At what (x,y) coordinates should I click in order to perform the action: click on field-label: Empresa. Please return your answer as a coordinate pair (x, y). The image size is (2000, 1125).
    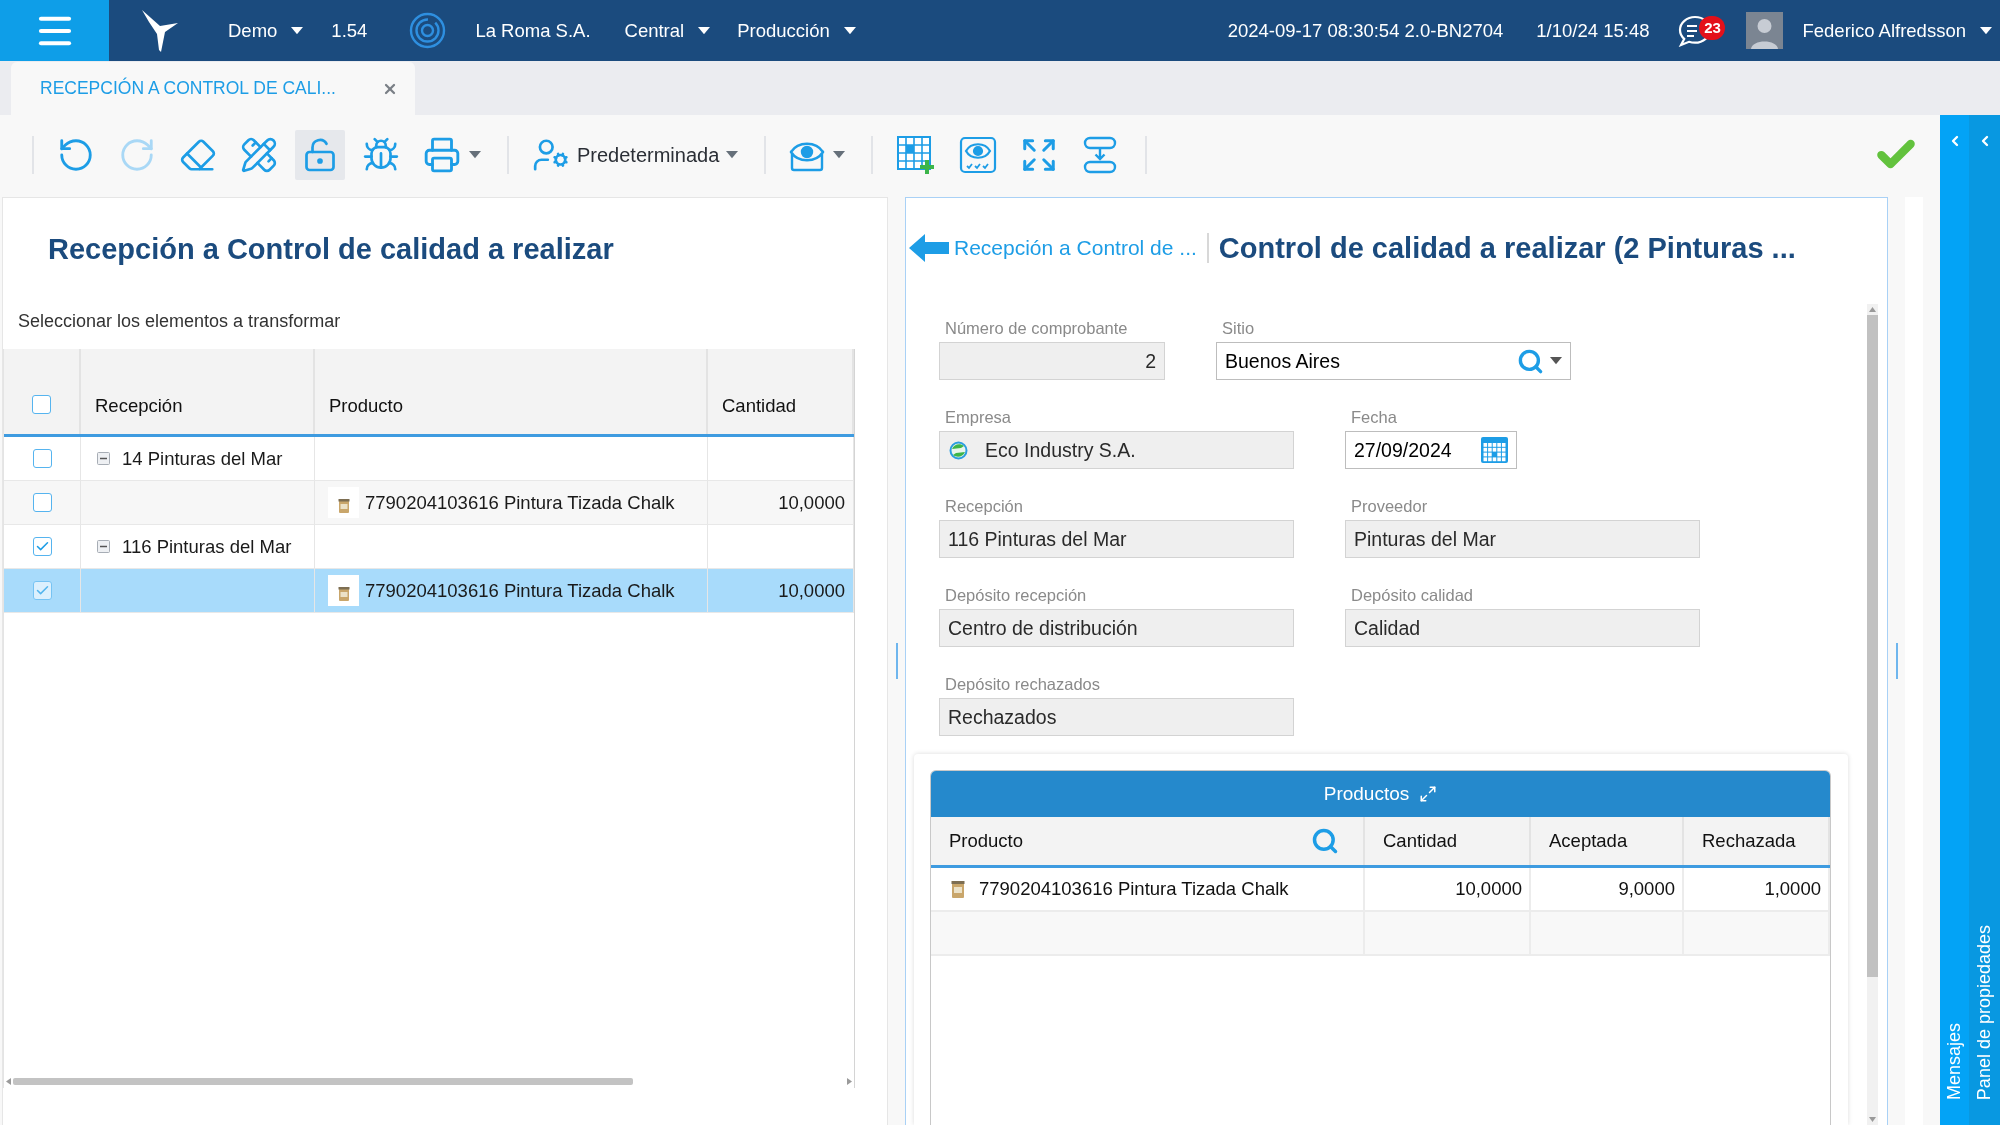
    Looking at the image, I should click on (978, 417).